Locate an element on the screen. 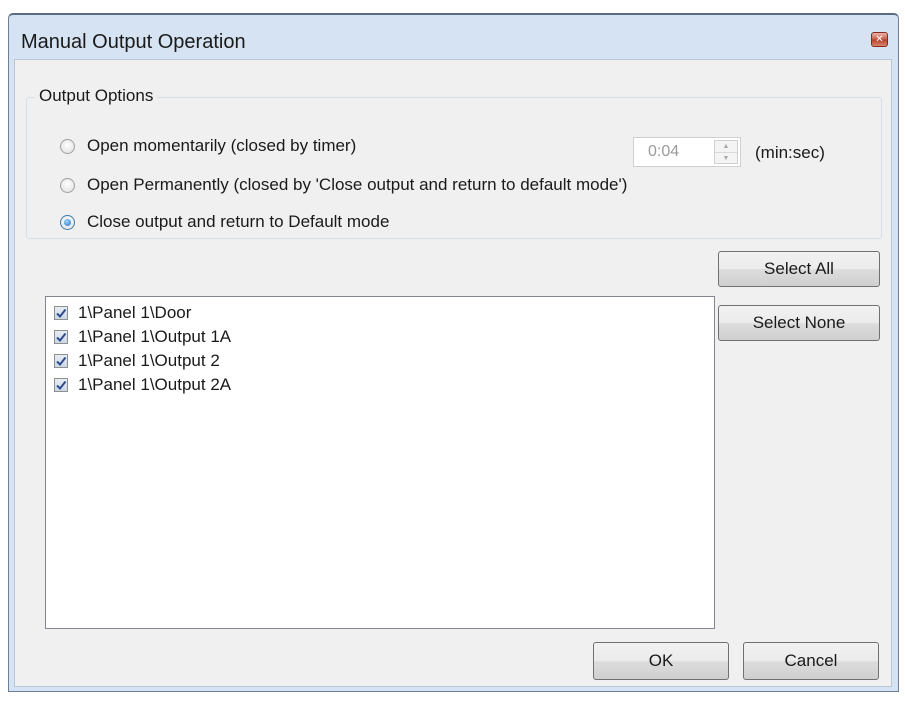 The width and height of the screenshot is (905, 702). list-item: 1\Panel 1\Output 2A is located at coordinates (142, 385).